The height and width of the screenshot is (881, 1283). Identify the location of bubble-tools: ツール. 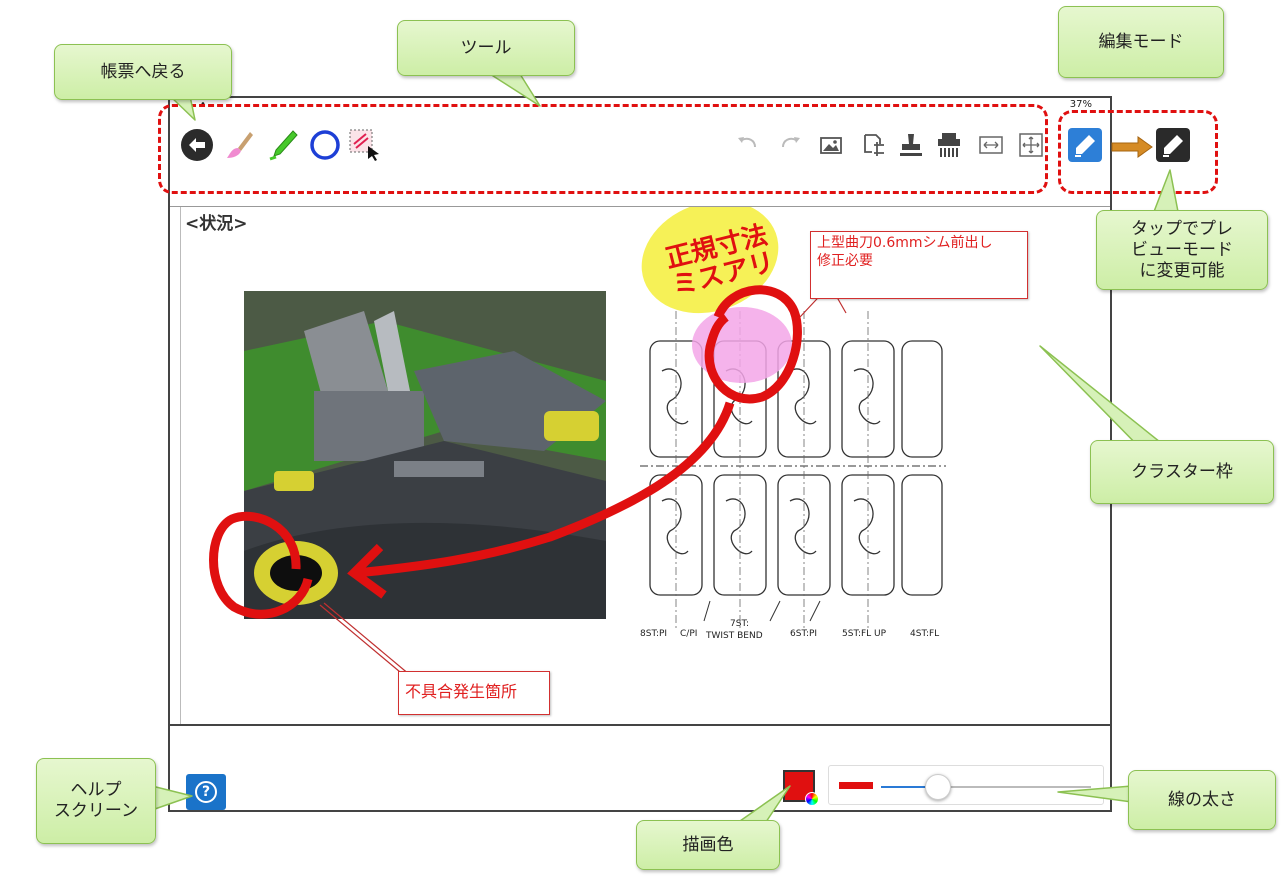
(486, 48).